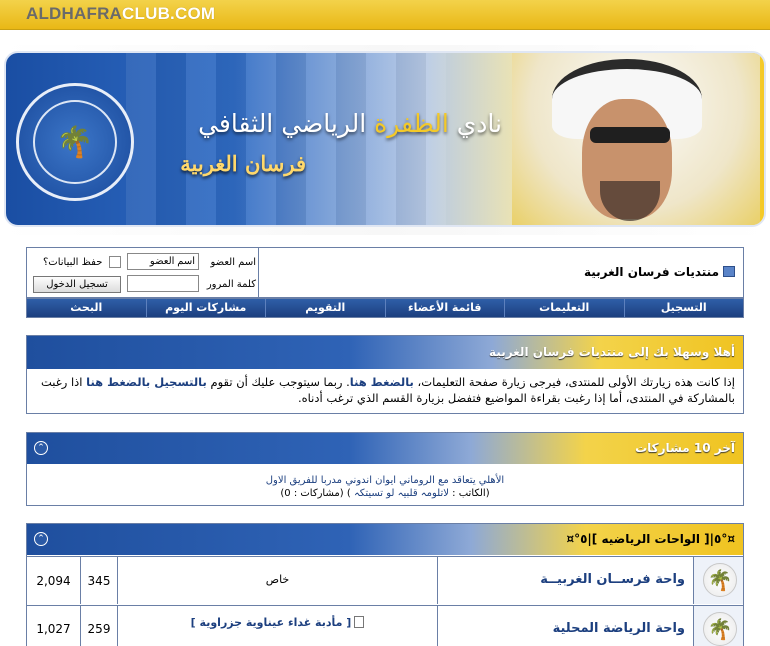 This screenshot has height=646, width=770. Describe the element at coordinates (651, 272) in the screenshot. I see `site-title-text: منتديات فرسان الغربية` at that location.